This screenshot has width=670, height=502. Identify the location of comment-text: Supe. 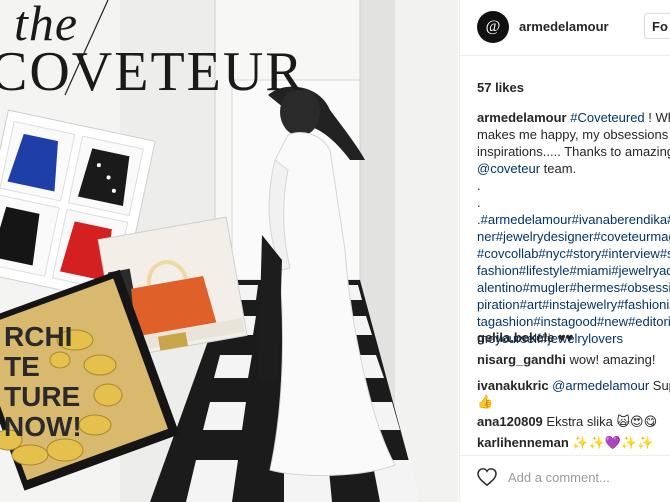
(661, 385).